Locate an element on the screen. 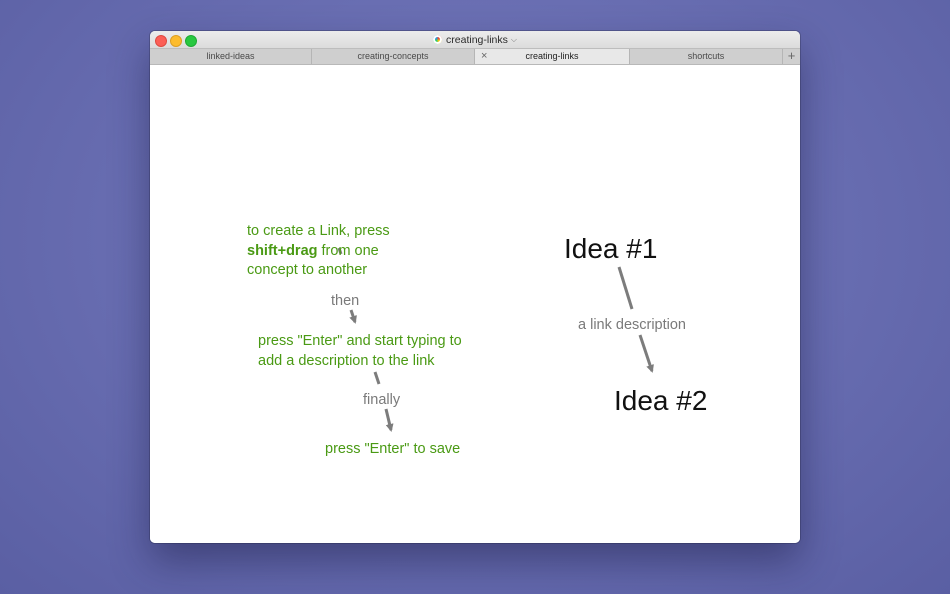  concept-idea-1: Idea #1 is located at coordinates (610, 249).